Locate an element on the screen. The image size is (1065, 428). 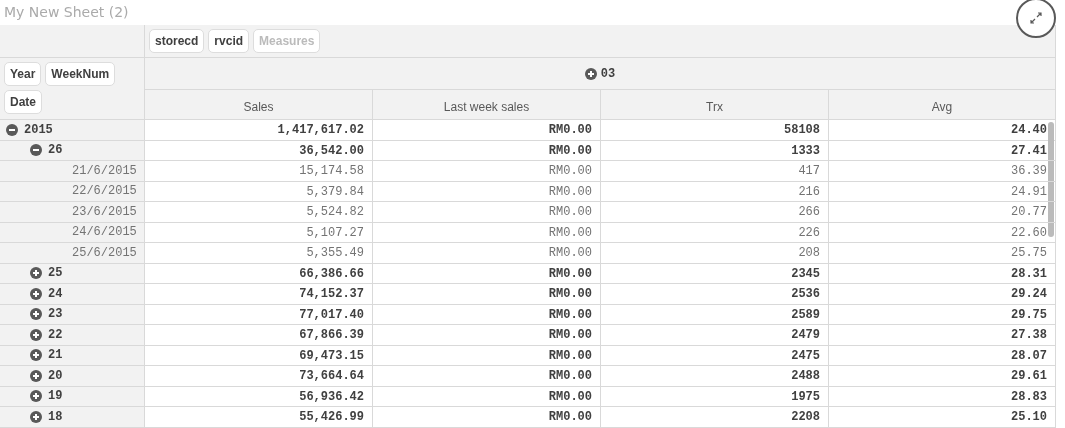
column-header: Sales is located at coordinates (259, 105).